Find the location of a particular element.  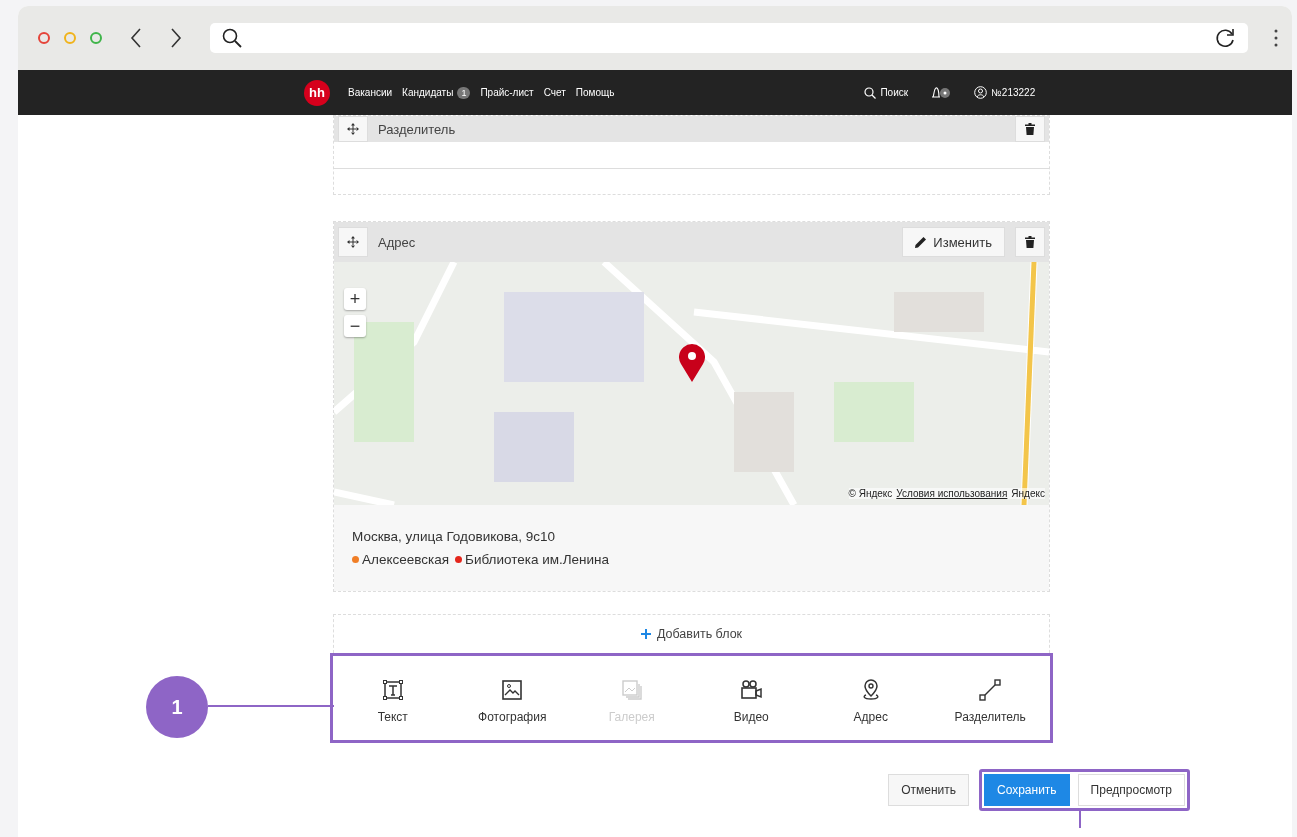

terms-link: Условия использования is located at coordinates (952, 493).